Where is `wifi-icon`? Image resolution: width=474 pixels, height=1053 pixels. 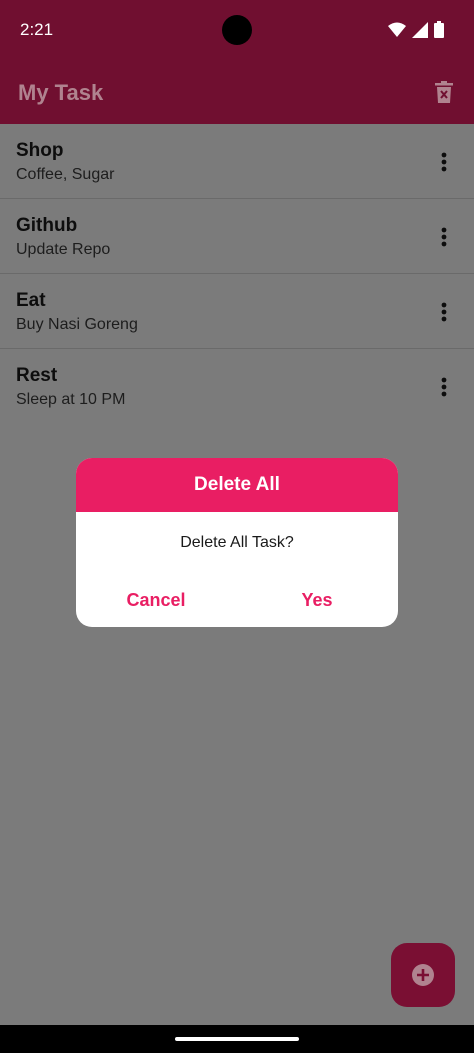 wifi-icon is located at coordinates (397, 29).